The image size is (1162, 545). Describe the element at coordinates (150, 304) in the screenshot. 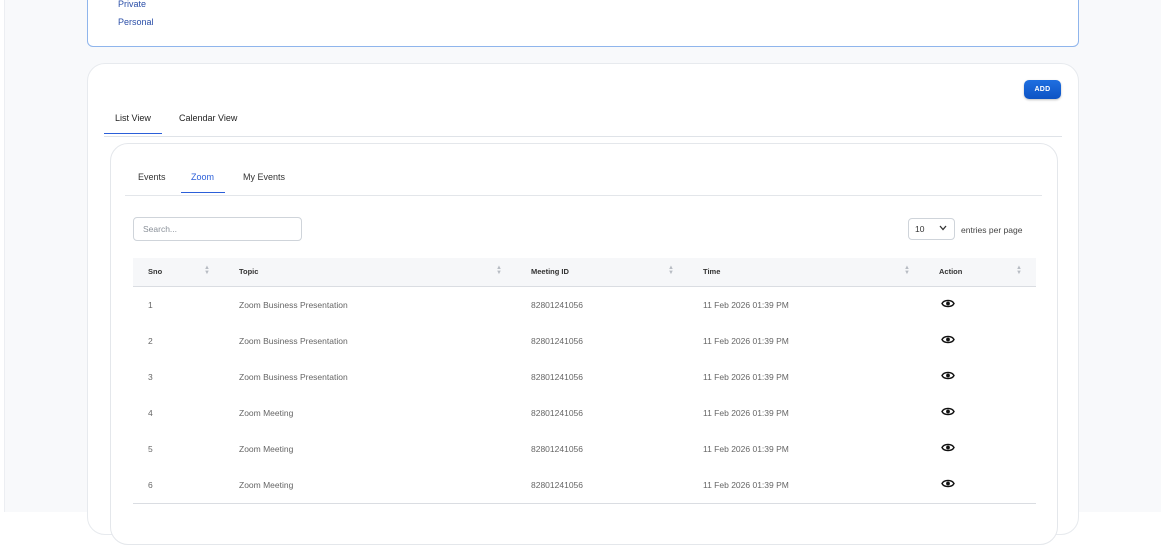

I see `cell-sno: 1` at that location.